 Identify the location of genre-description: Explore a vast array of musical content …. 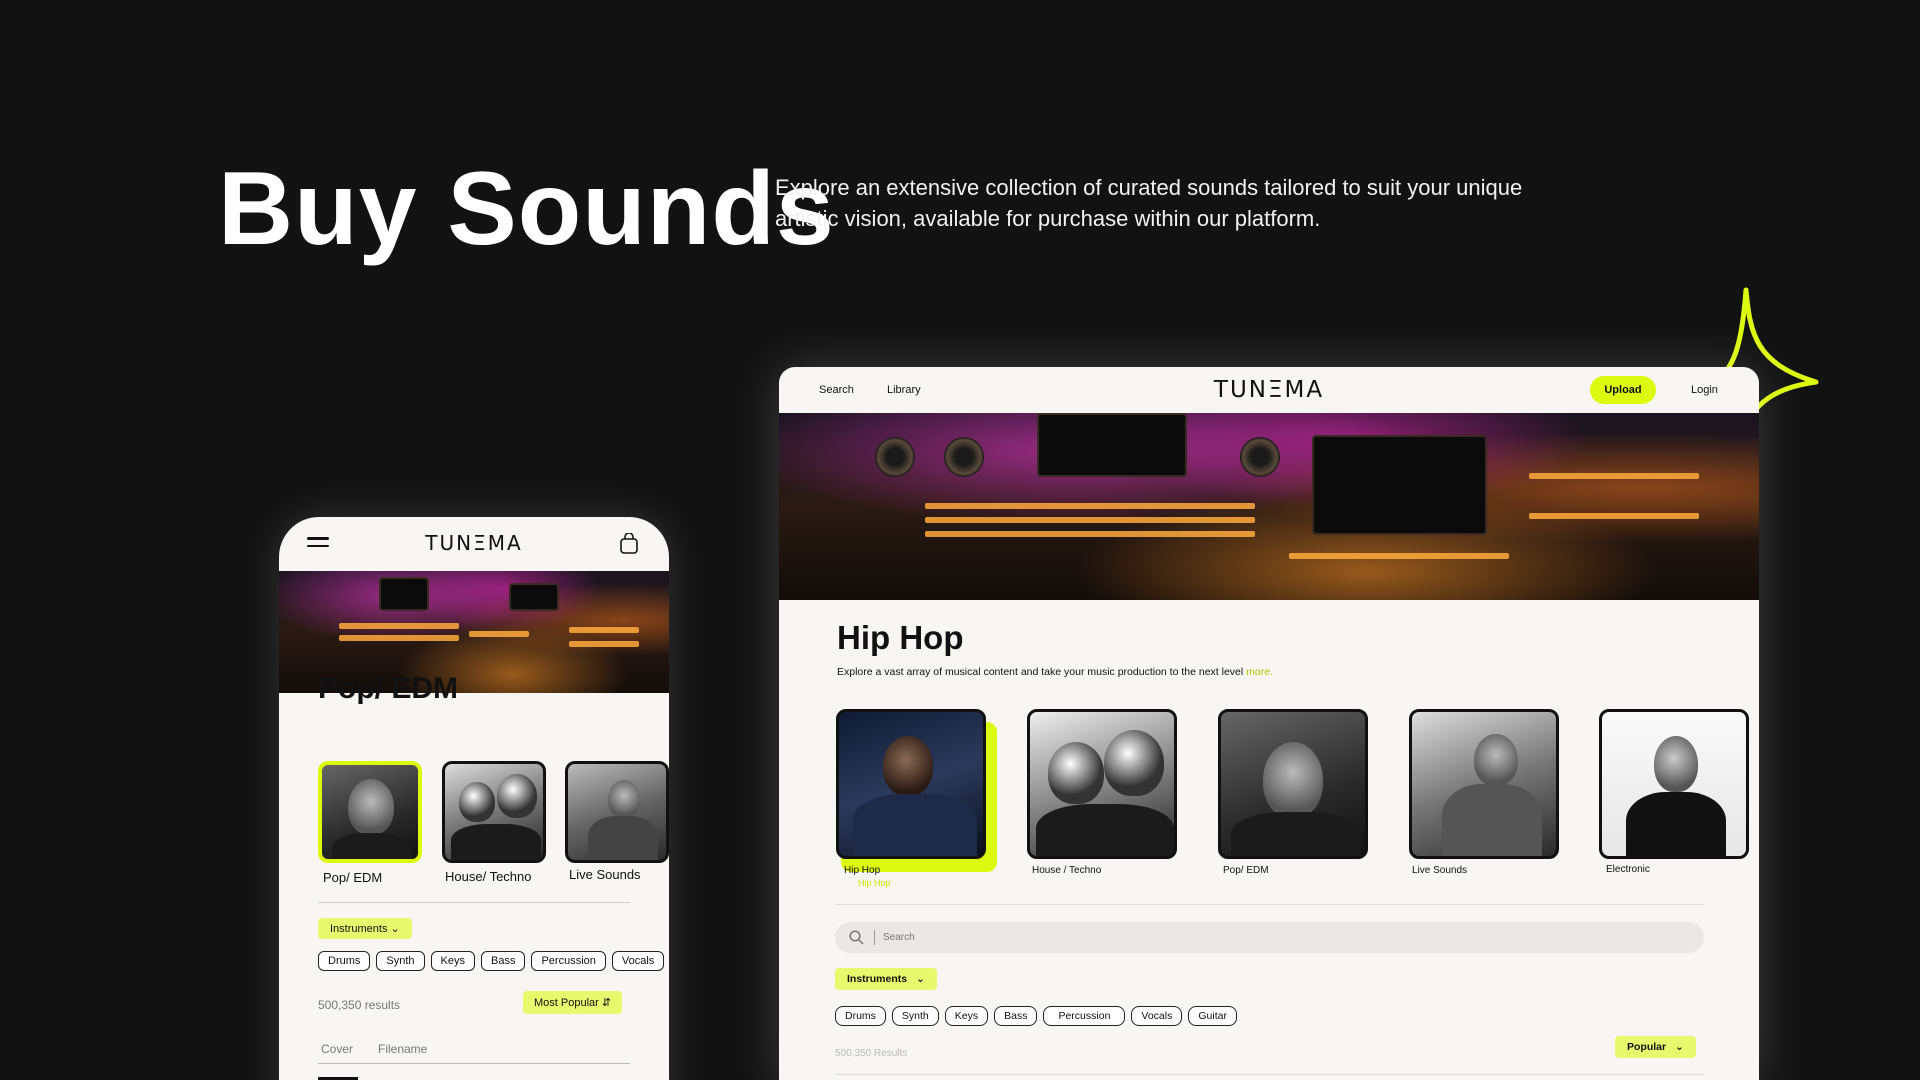
(1055, 672).